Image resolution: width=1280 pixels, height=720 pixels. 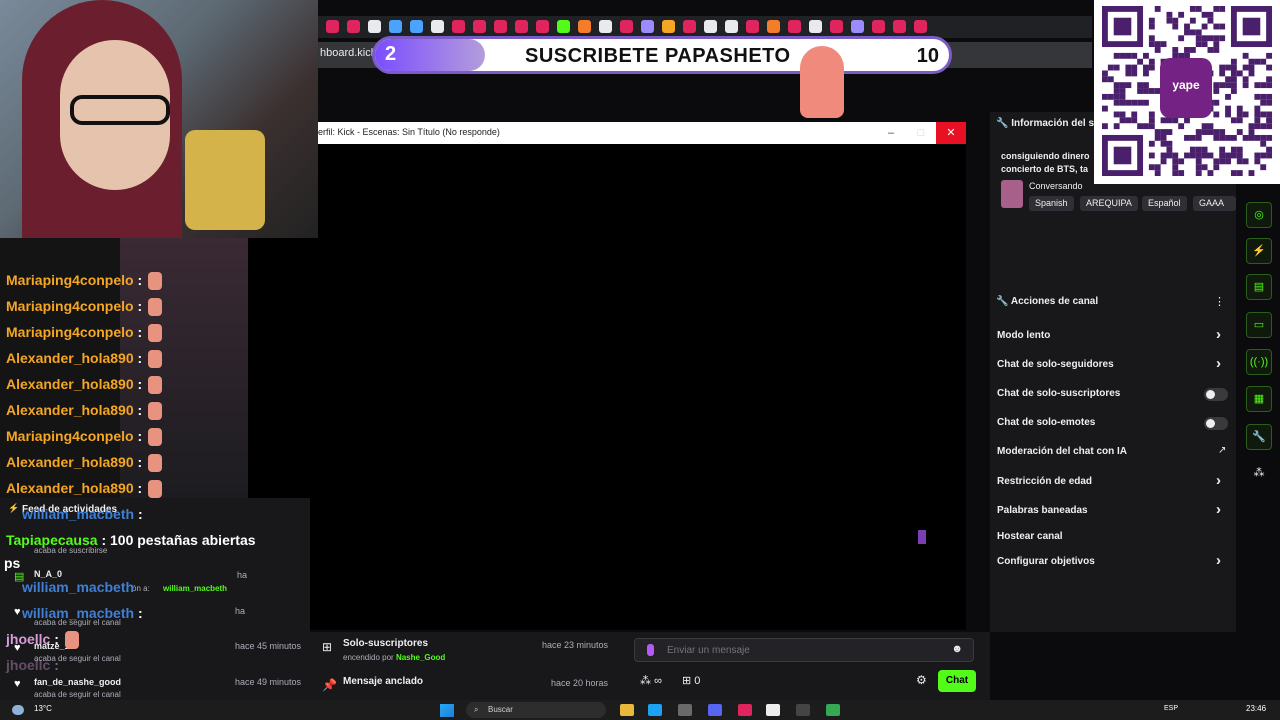 I want to click on heart-icon: ♥, so click(x=17, y=684).